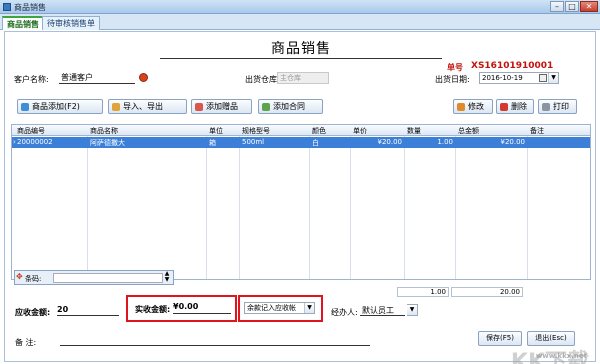  Describe the element at coordinates (303, 78) in the screenshot. I see `warehouse-select: 主仓库` at that location.